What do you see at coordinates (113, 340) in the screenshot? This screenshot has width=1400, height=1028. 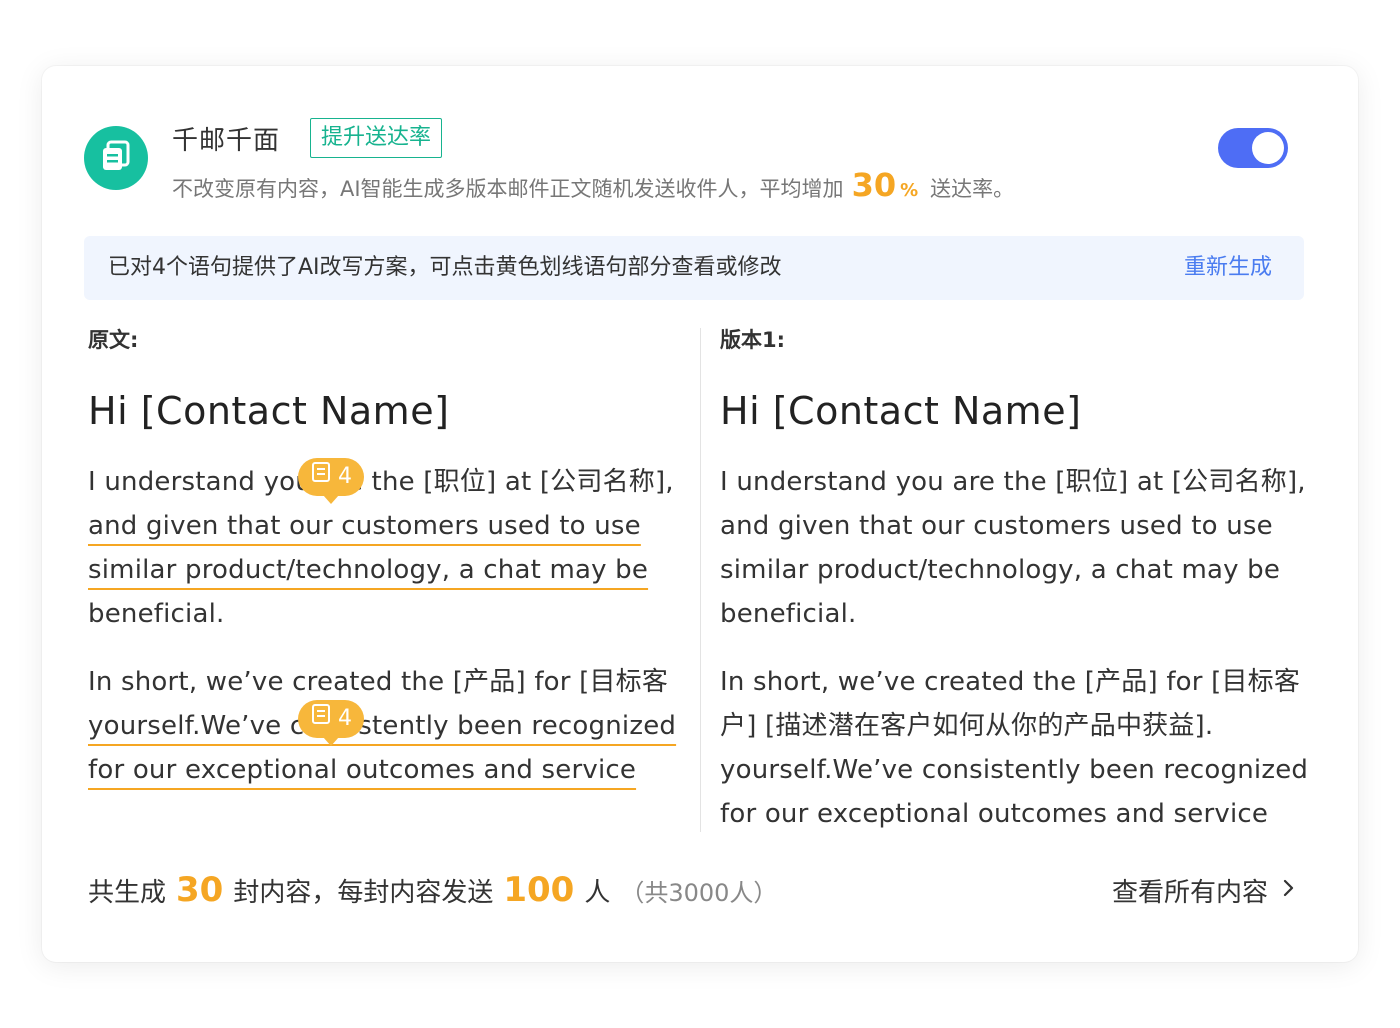 I see `original-label: 原文:` at bounding box center [113, 340].